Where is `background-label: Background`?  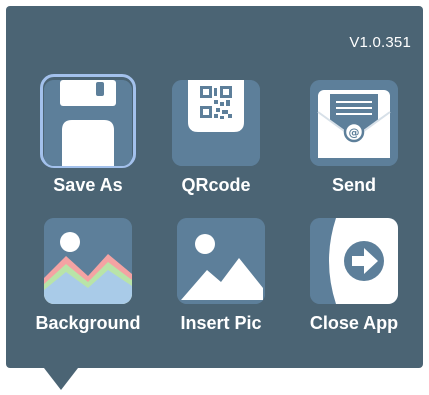
background-label: Background is located at coordinates (88, 323).